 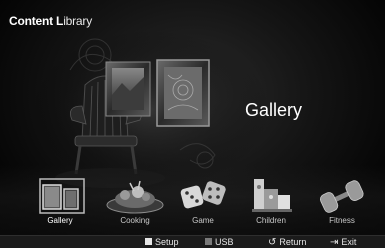 I want to click on category-label: Gallery, so click(x=60, y=220).